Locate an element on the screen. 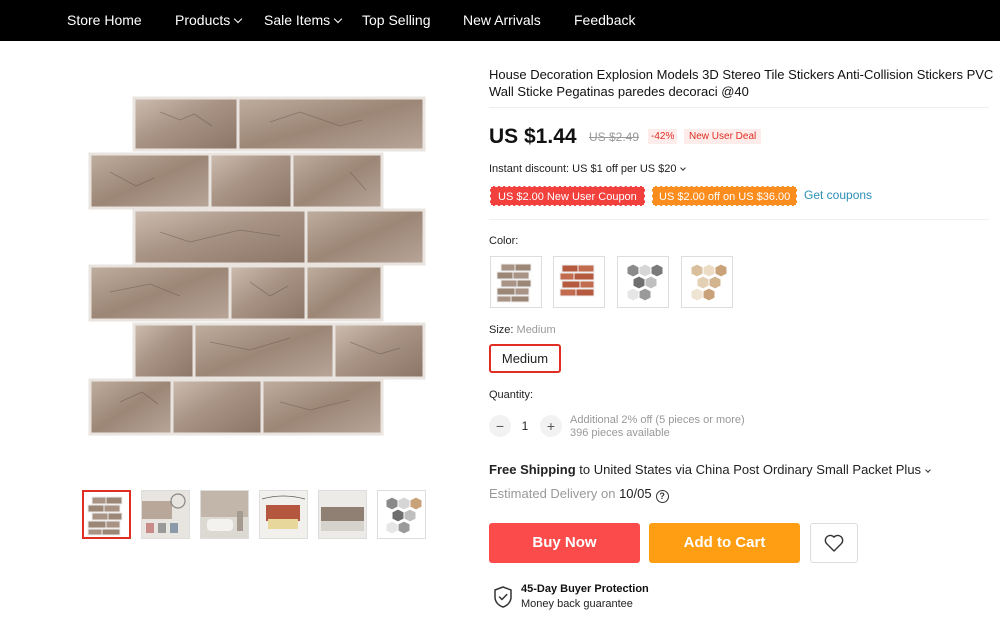 The height and width of the screenshot is (625, 1000). color-label: Color: is located at coordinates (504, 241).